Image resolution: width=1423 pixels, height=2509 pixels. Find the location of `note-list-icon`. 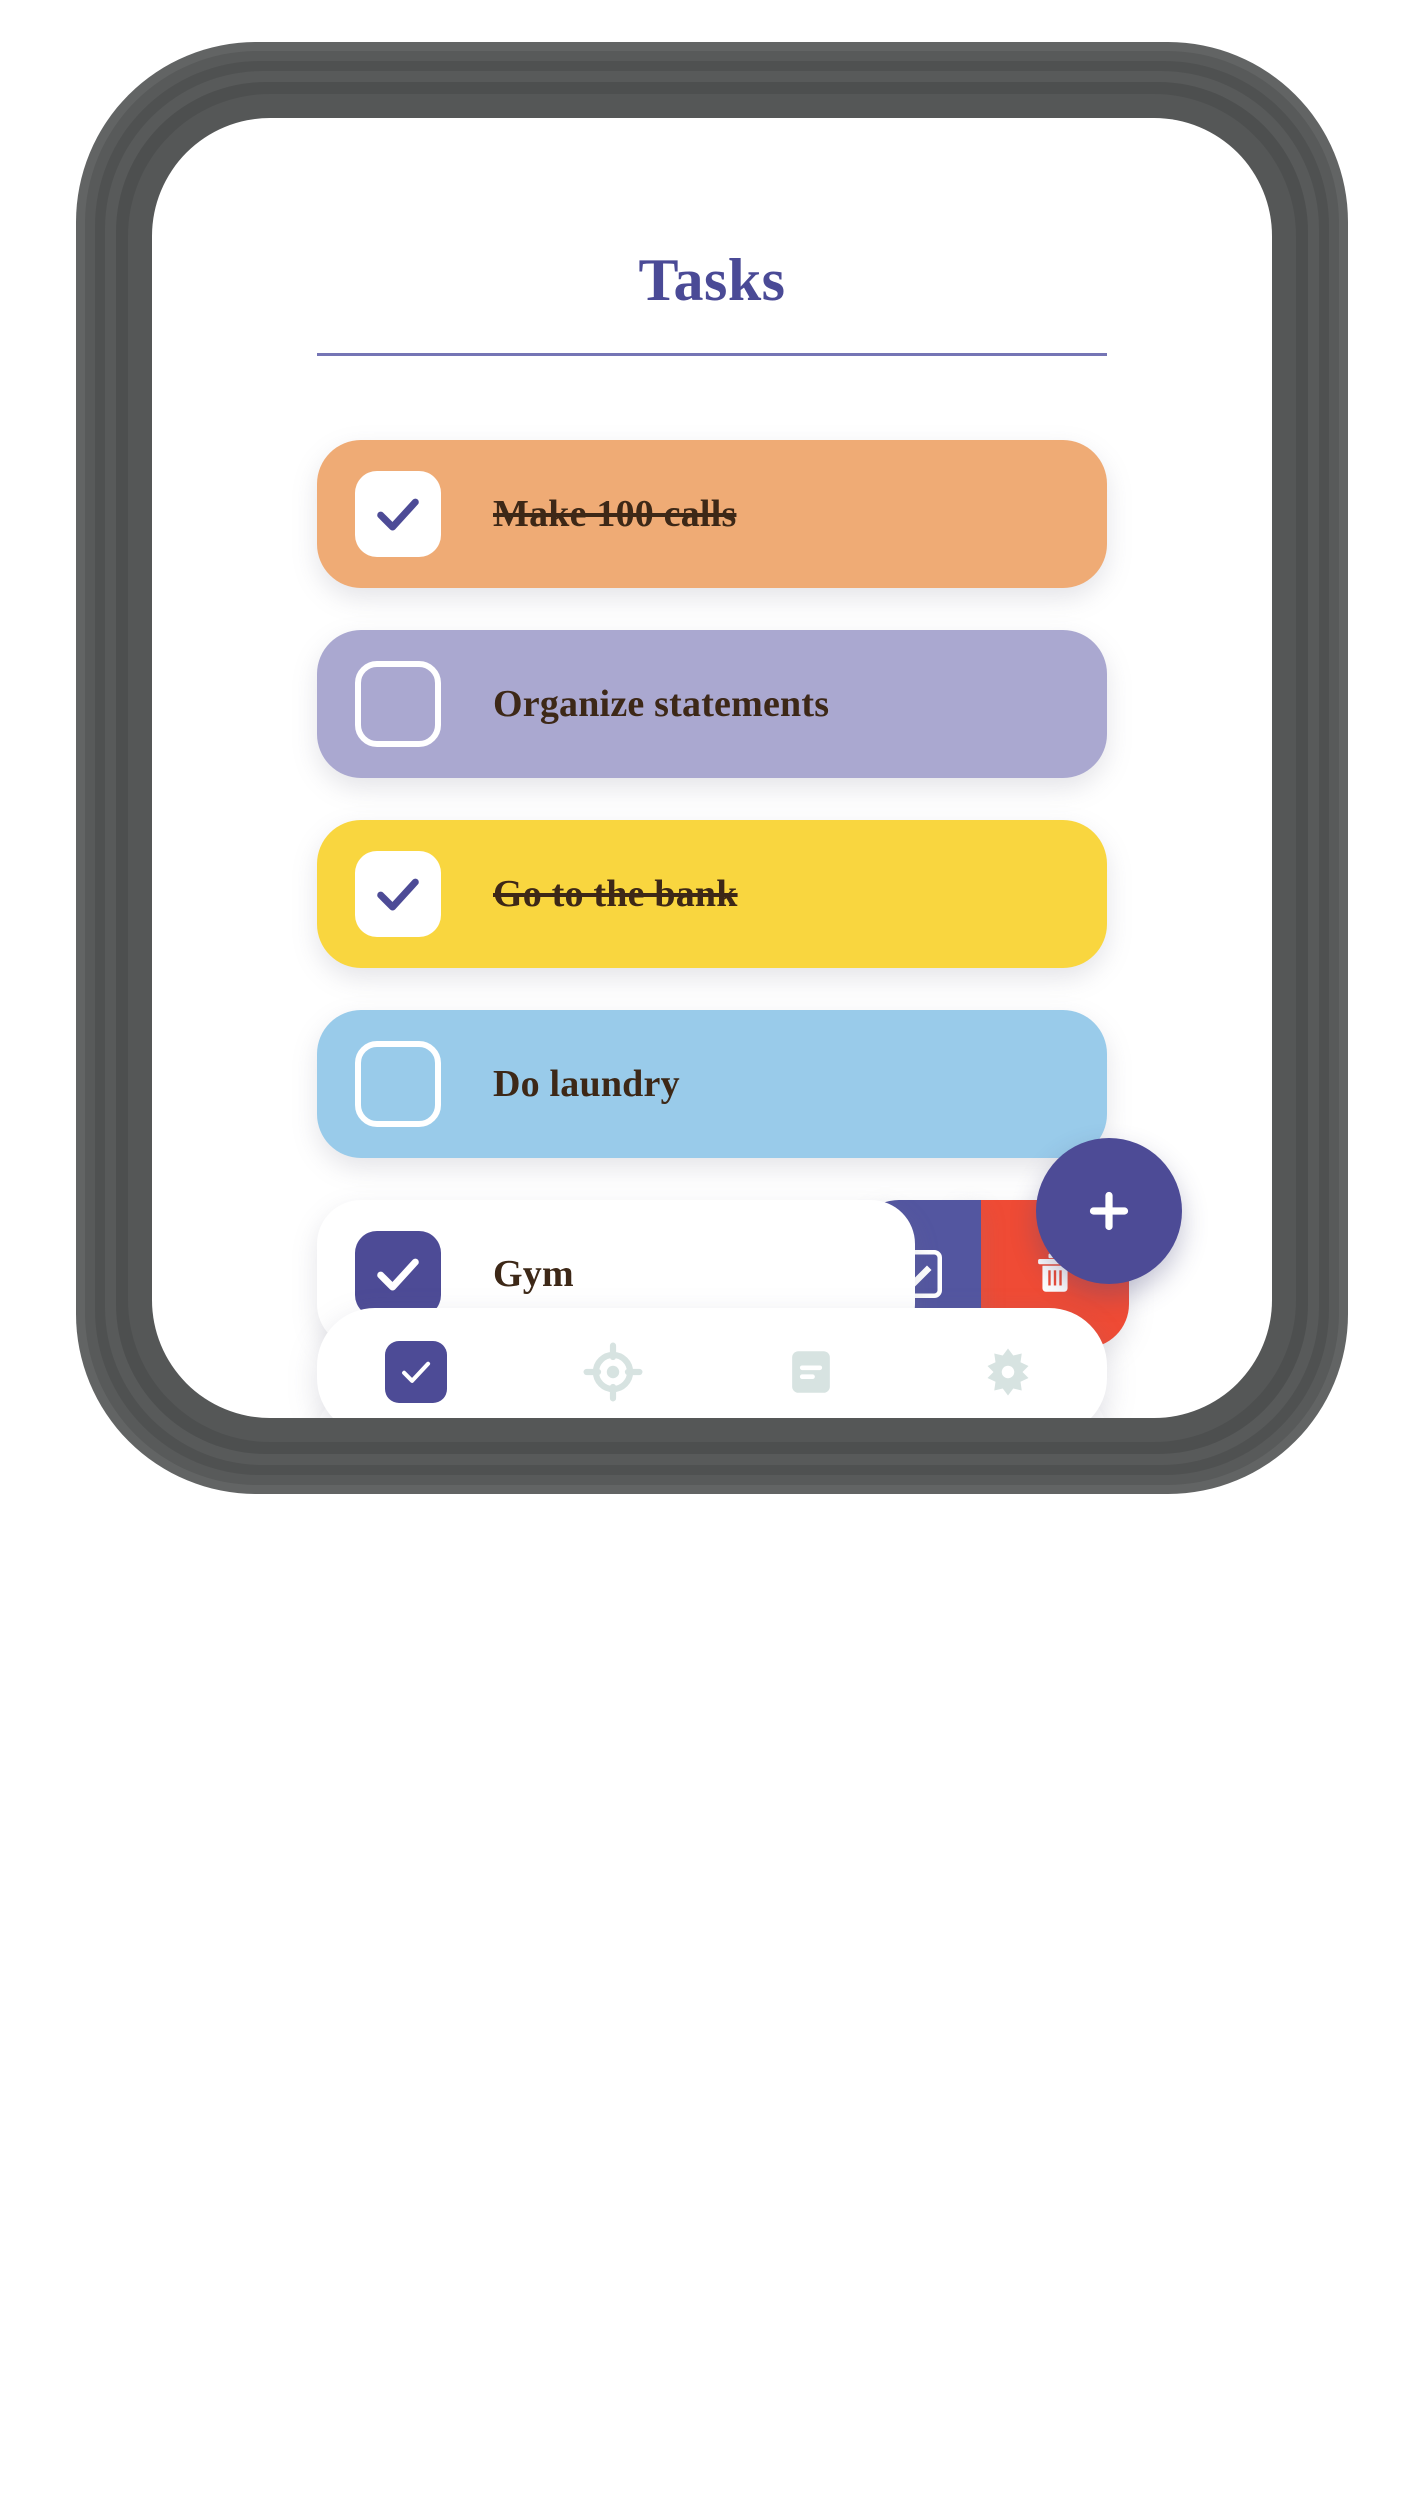

note-list-icon is located at coordinates (810, 1372).